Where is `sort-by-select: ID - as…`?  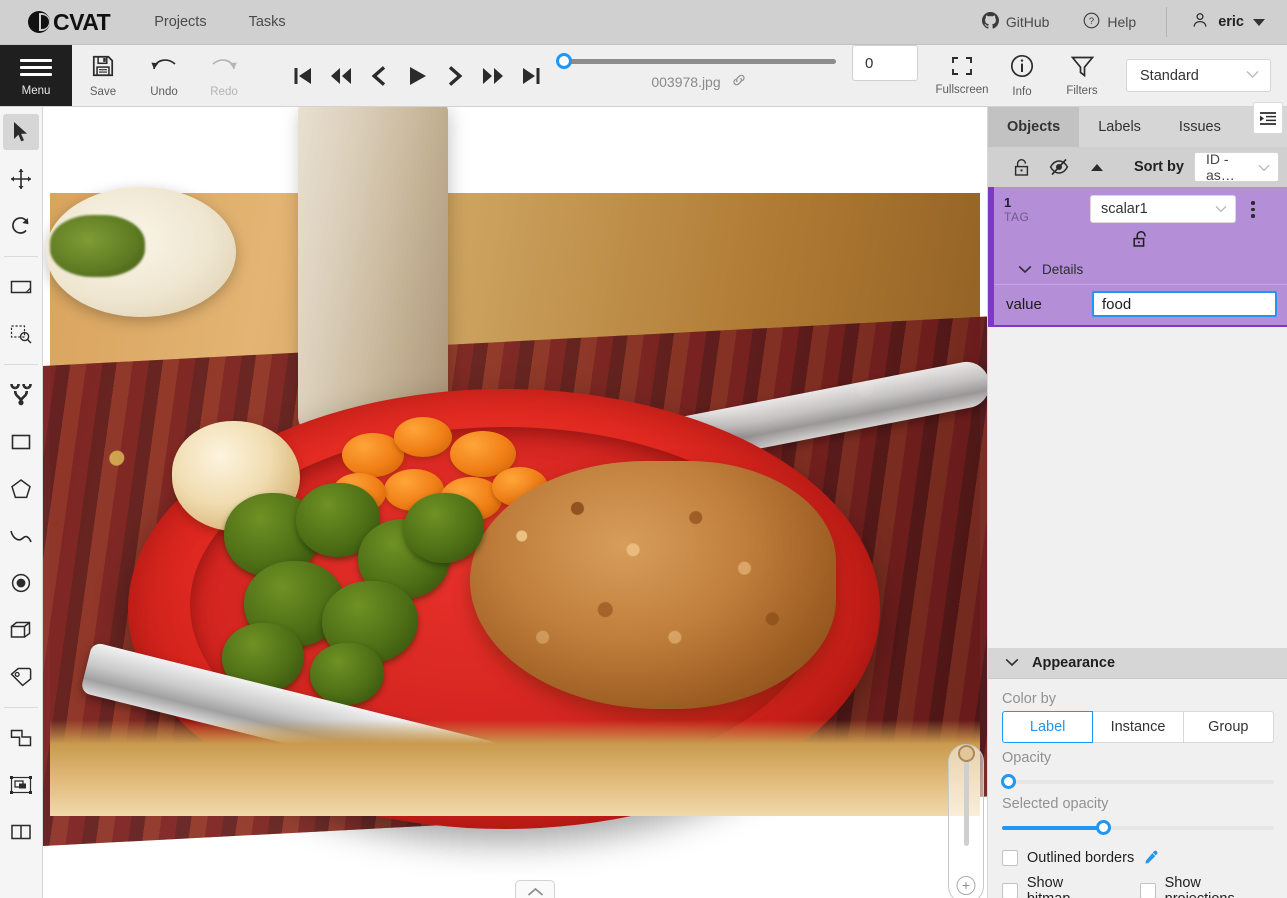
sort-by-select: ID - as… is located at coordinates (1236, 167).